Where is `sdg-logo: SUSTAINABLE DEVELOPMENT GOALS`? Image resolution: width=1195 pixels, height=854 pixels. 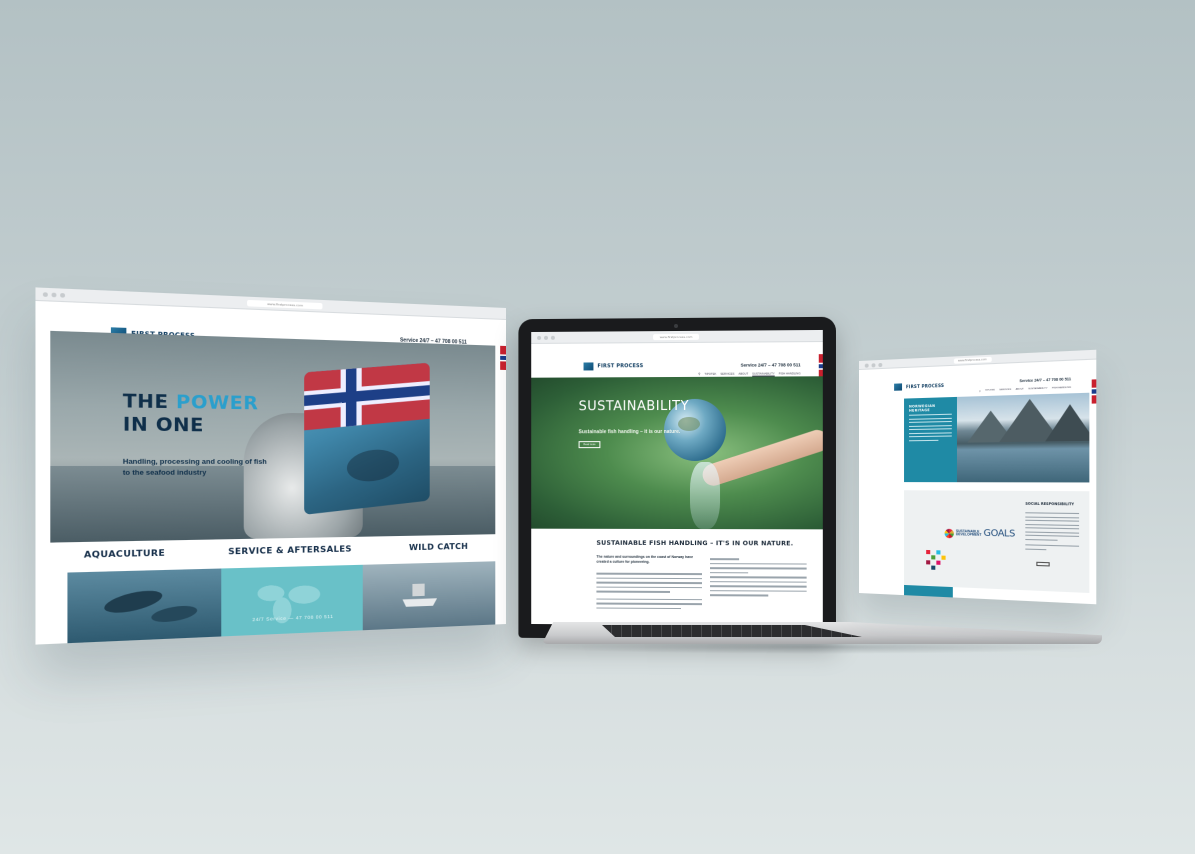 sdg-logo: SUSTAINABLE DEVELOPMENT GOALS is located at coordinates (980, 534).